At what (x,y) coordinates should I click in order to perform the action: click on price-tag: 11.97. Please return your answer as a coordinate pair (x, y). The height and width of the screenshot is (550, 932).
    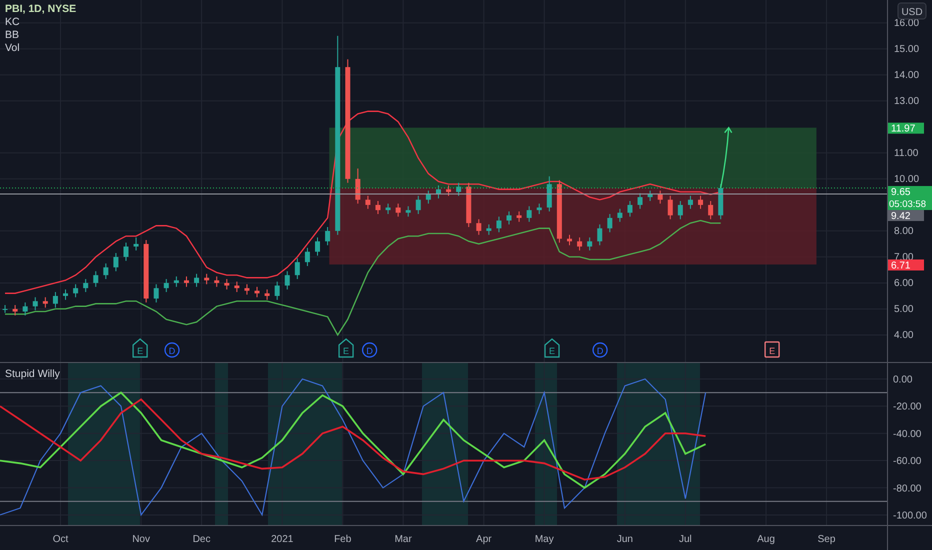
    Looking at the image, I should click on (906, 128).